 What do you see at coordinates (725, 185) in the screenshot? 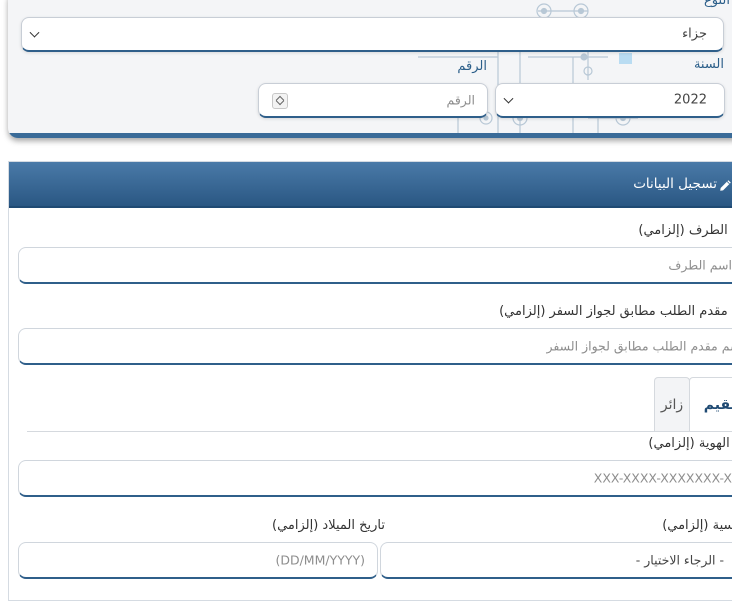
I see `pencil-icon` at bounding box center [725, 185].